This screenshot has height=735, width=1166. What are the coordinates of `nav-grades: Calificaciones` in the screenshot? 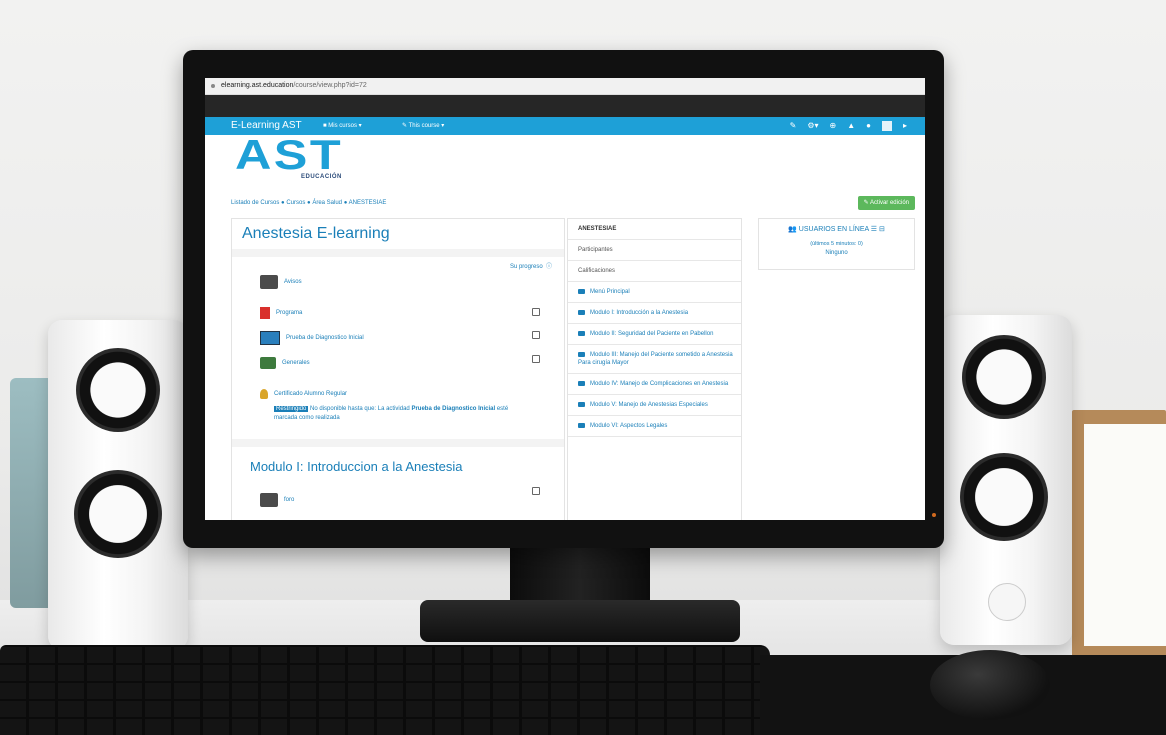 It's located at (654, 271).